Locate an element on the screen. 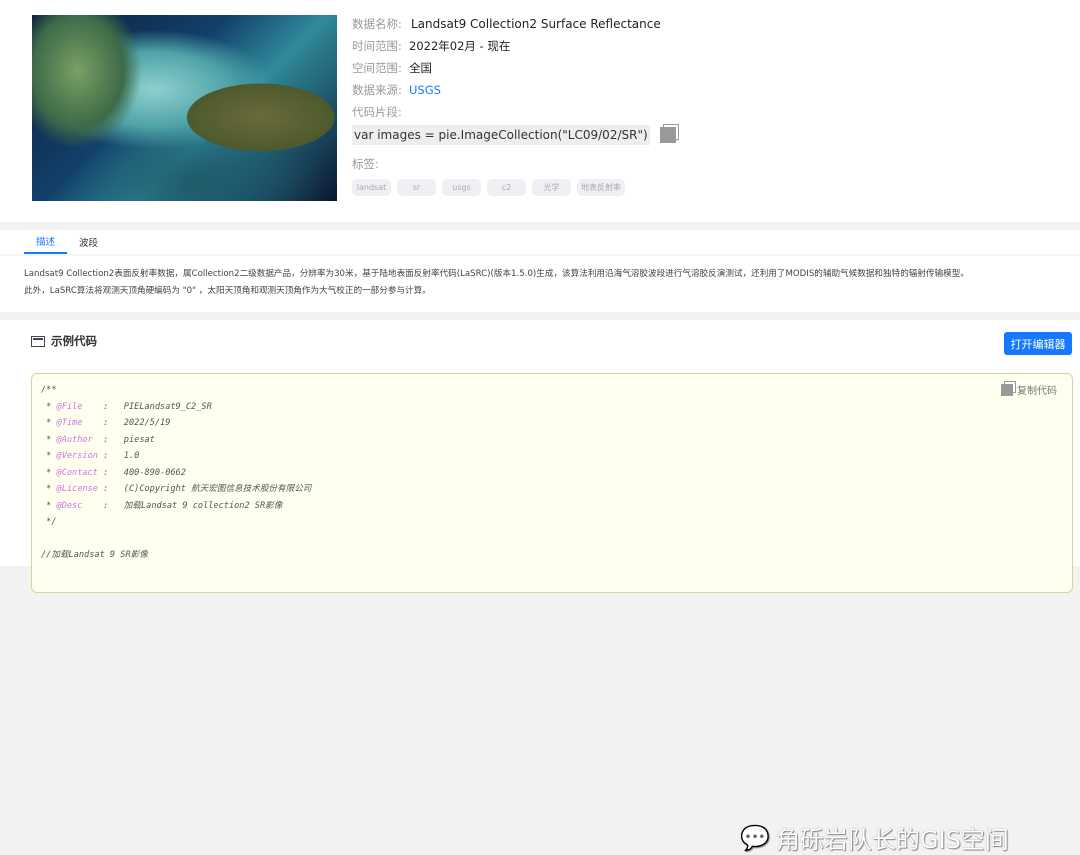 Image resolution: width=1080 pixels, height=855 pixels. code-line: * @License : (C)Copyright 航天宏图信息技术股份有限公司 is located at coordinates (176, 489).